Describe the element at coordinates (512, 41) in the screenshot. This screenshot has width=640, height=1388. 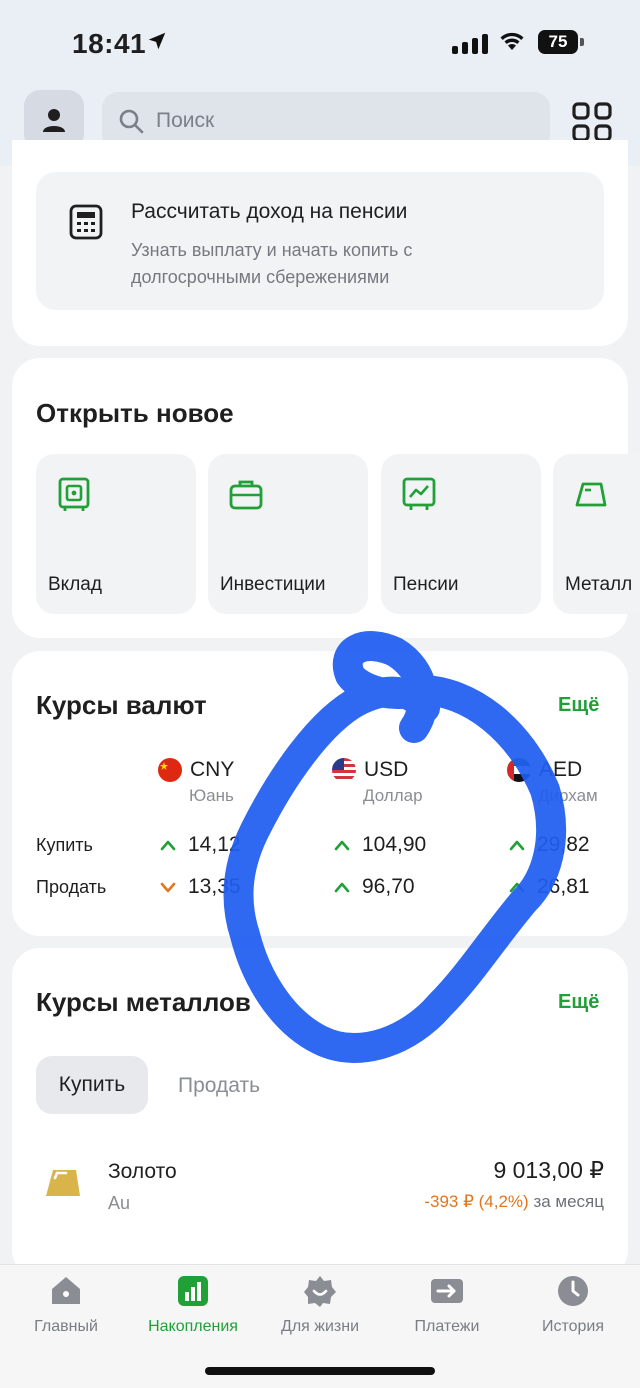
I see `wifi-icon` at that location.